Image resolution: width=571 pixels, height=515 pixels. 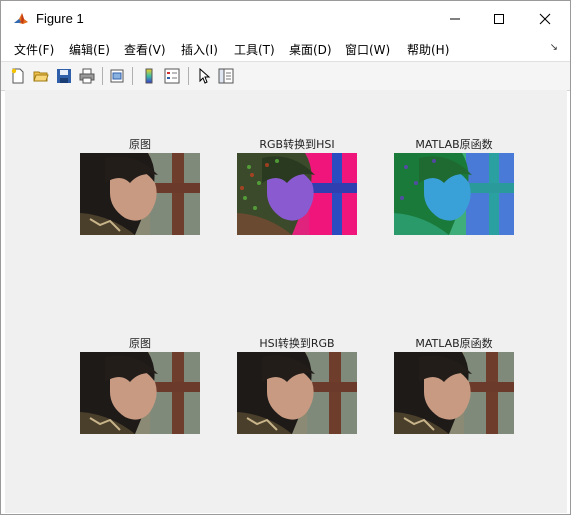 I want to click on menu-desktop: 桌面(D), so click(x=310, y=49).